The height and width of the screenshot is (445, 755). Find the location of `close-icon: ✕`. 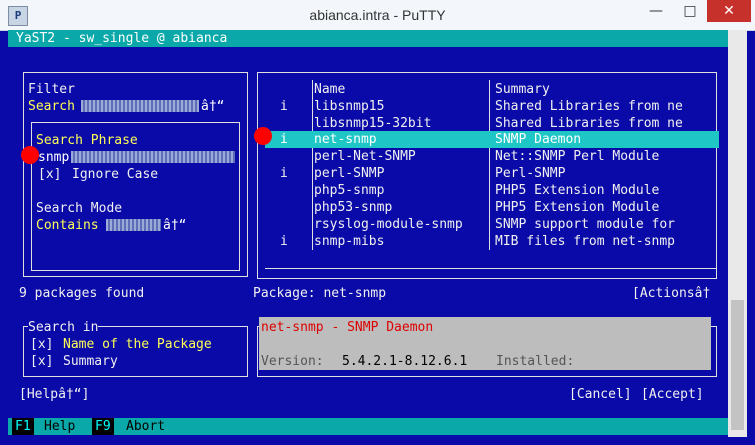

close-icon: ✕ is located at coordinates (729, 11).